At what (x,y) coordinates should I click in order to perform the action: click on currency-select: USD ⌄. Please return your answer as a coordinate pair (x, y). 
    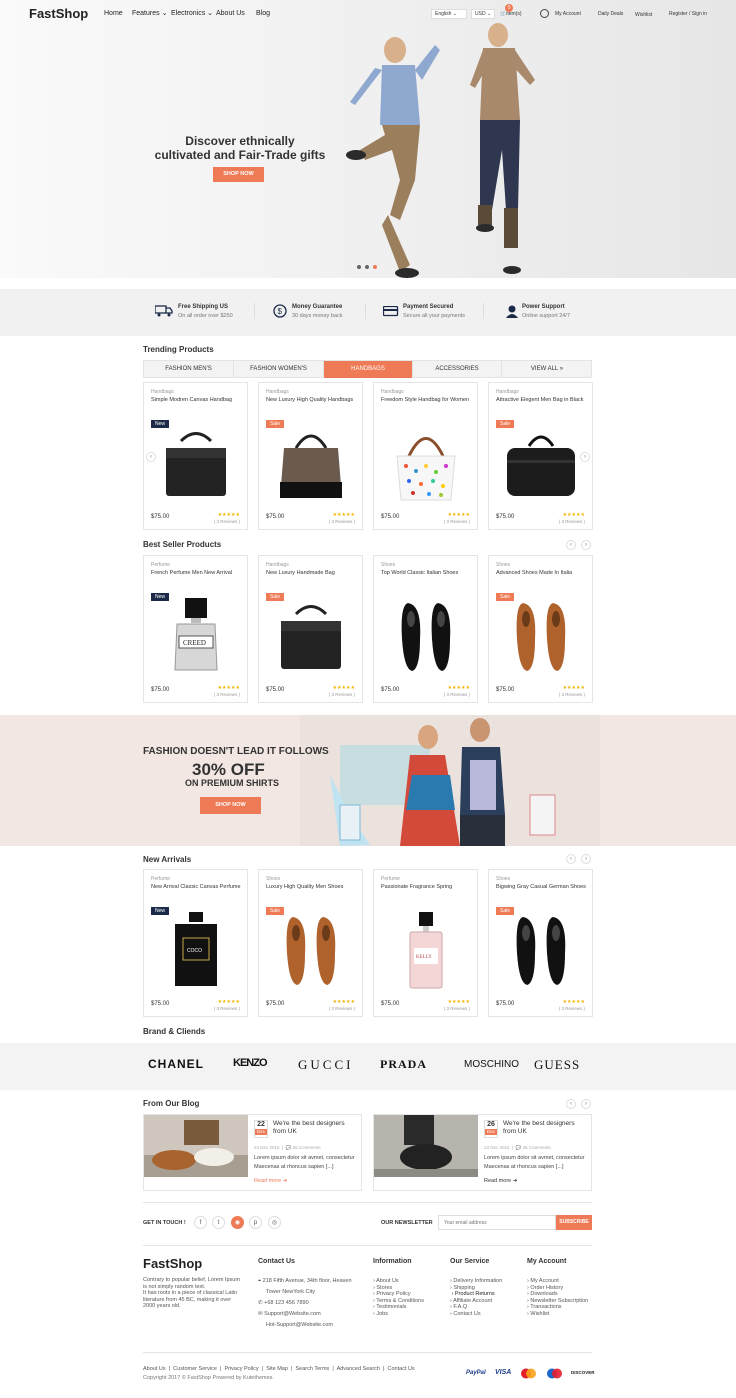
    Looking at the image, I should click on (483, 14).